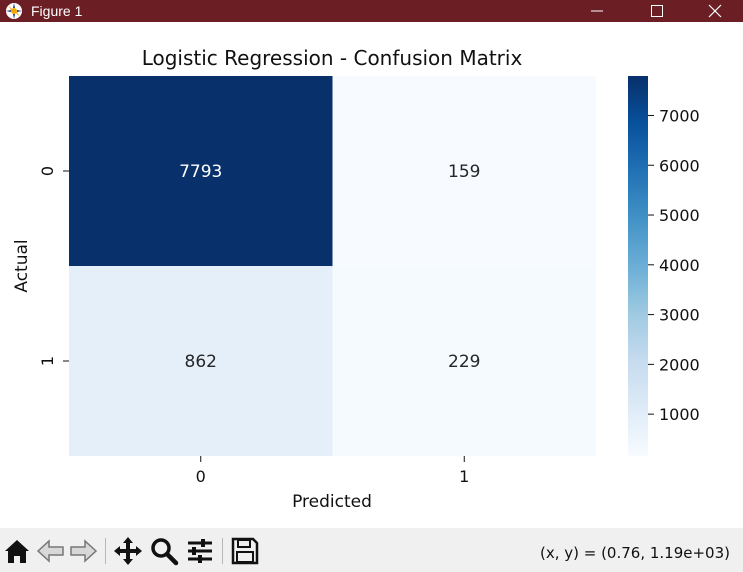 The width and height of the screenshot is (743, 572). Describe the element at coordinates (14, 11) in the screenshot. I see `matplotlib-app-icon` at that location.